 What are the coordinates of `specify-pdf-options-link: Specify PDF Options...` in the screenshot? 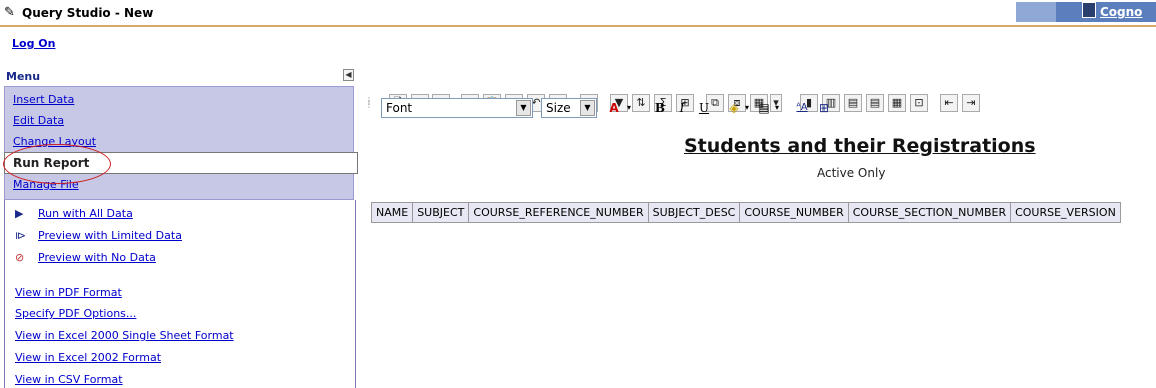 It's located at (75, 313).